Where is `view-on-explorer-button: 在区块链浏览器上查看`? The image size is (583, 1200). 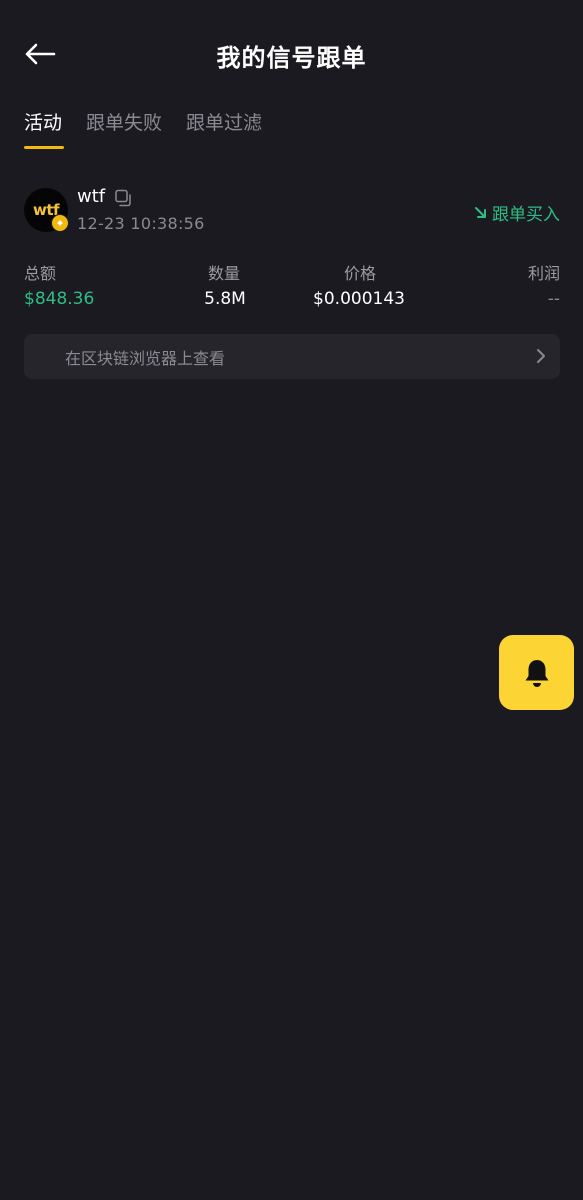
view-on-explorer-button: 在区块链浏览器上查看 is located at coordinates (292, 356).